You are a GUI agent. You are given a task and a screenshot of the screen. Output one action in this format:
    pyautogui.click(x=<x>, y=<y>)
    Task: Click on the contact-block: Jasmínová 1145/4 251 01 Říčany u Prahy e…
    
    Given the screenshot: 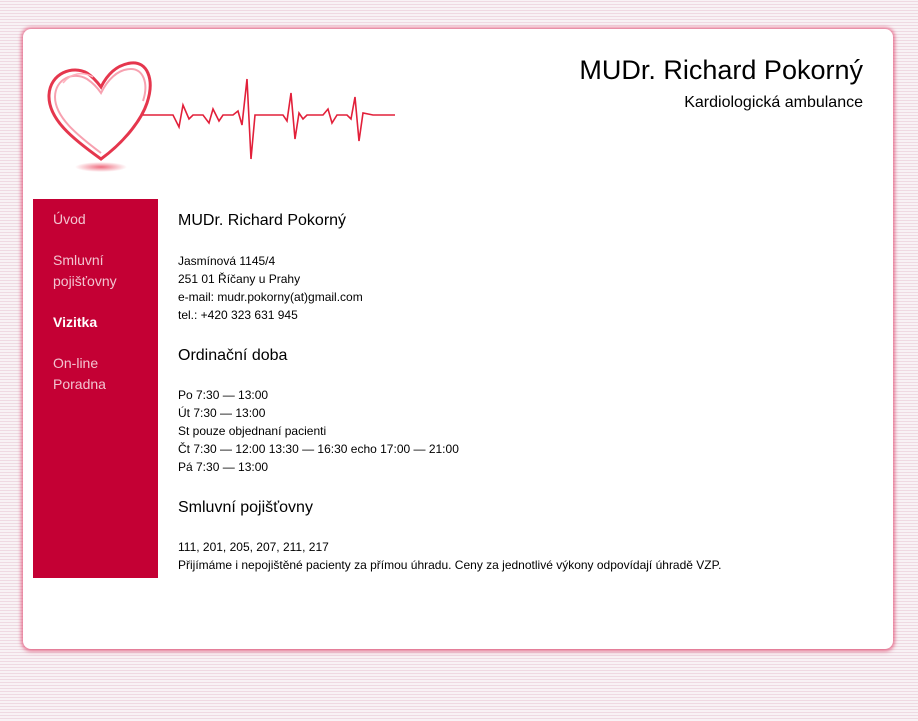 What is the action you would take?
    pyautogui.click(x=523, y=288)
    